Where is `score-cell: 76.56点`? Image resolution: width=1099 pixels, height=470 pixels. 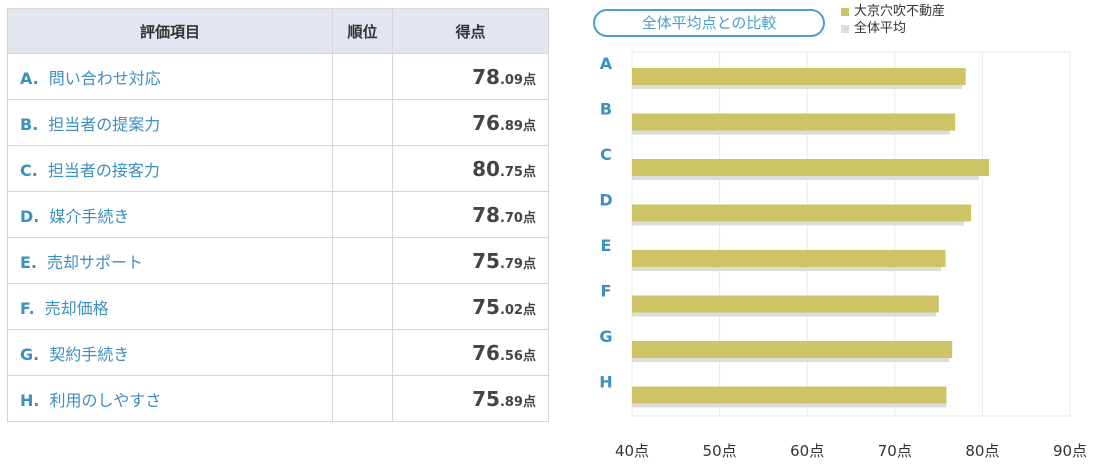
score-cell: 76.56点 is located at coordinates (470, 352).